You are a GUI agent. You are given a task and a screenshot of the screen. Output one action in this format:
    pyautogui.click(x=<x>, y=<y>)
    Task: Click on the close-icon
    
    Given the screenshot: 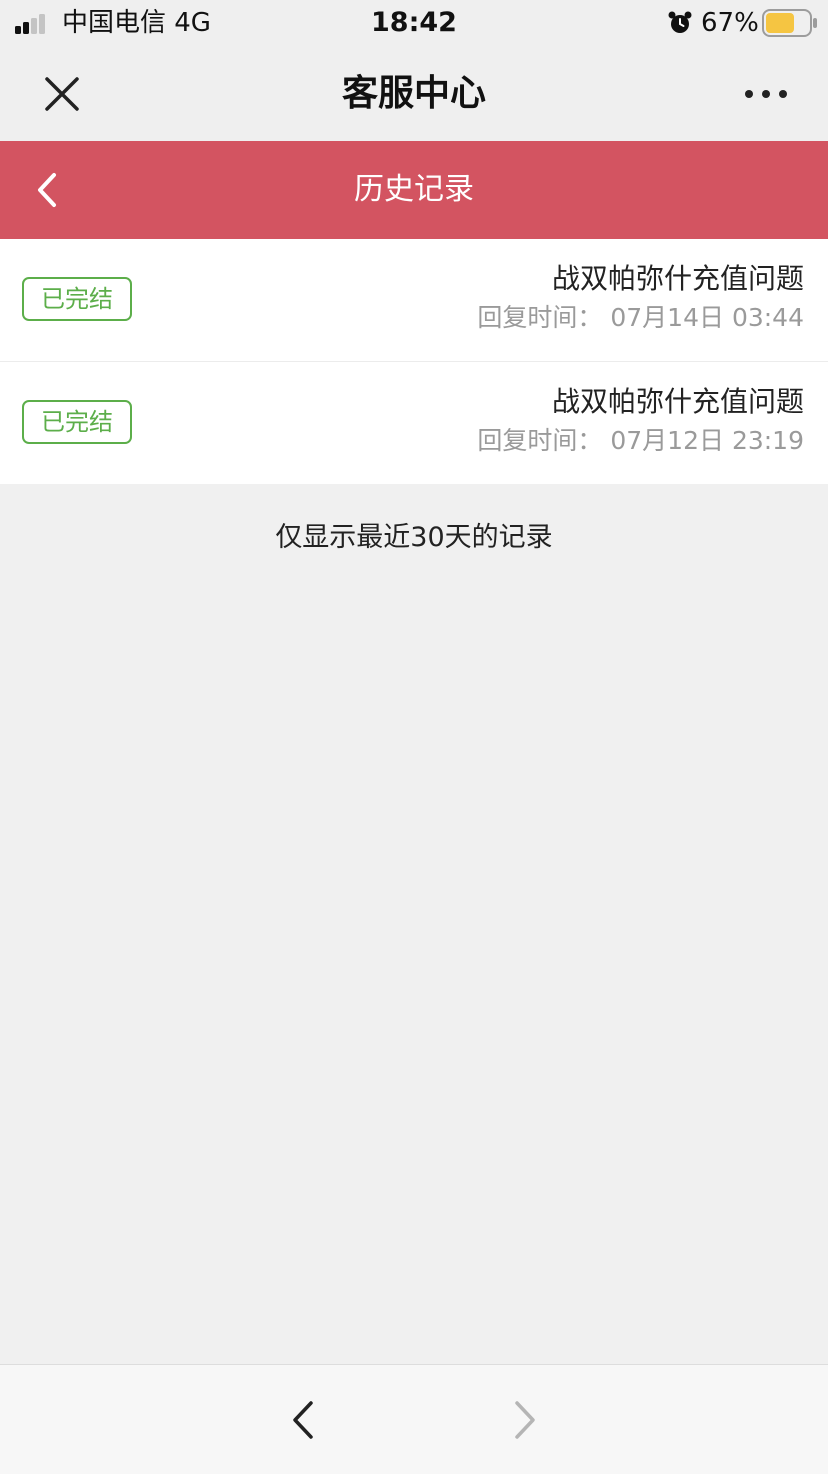 What is the action you would take?
    pyautogui.click(x=62, y=94)
    